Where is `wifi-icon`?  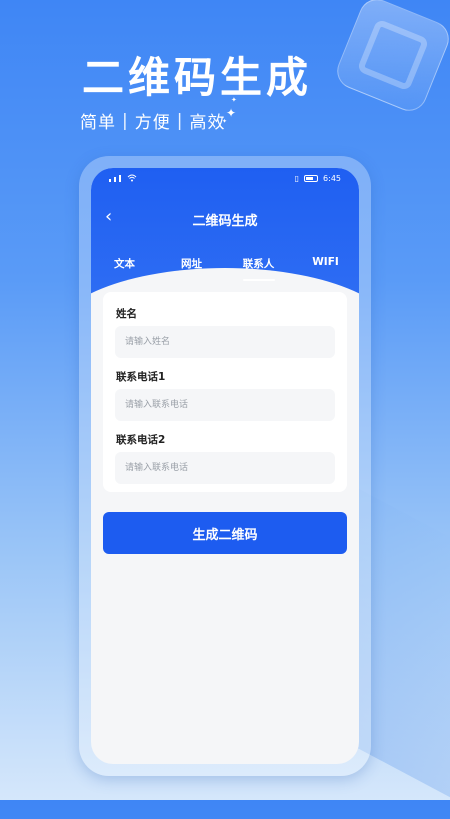
wifi-icon is located at coordinates (132, 178).